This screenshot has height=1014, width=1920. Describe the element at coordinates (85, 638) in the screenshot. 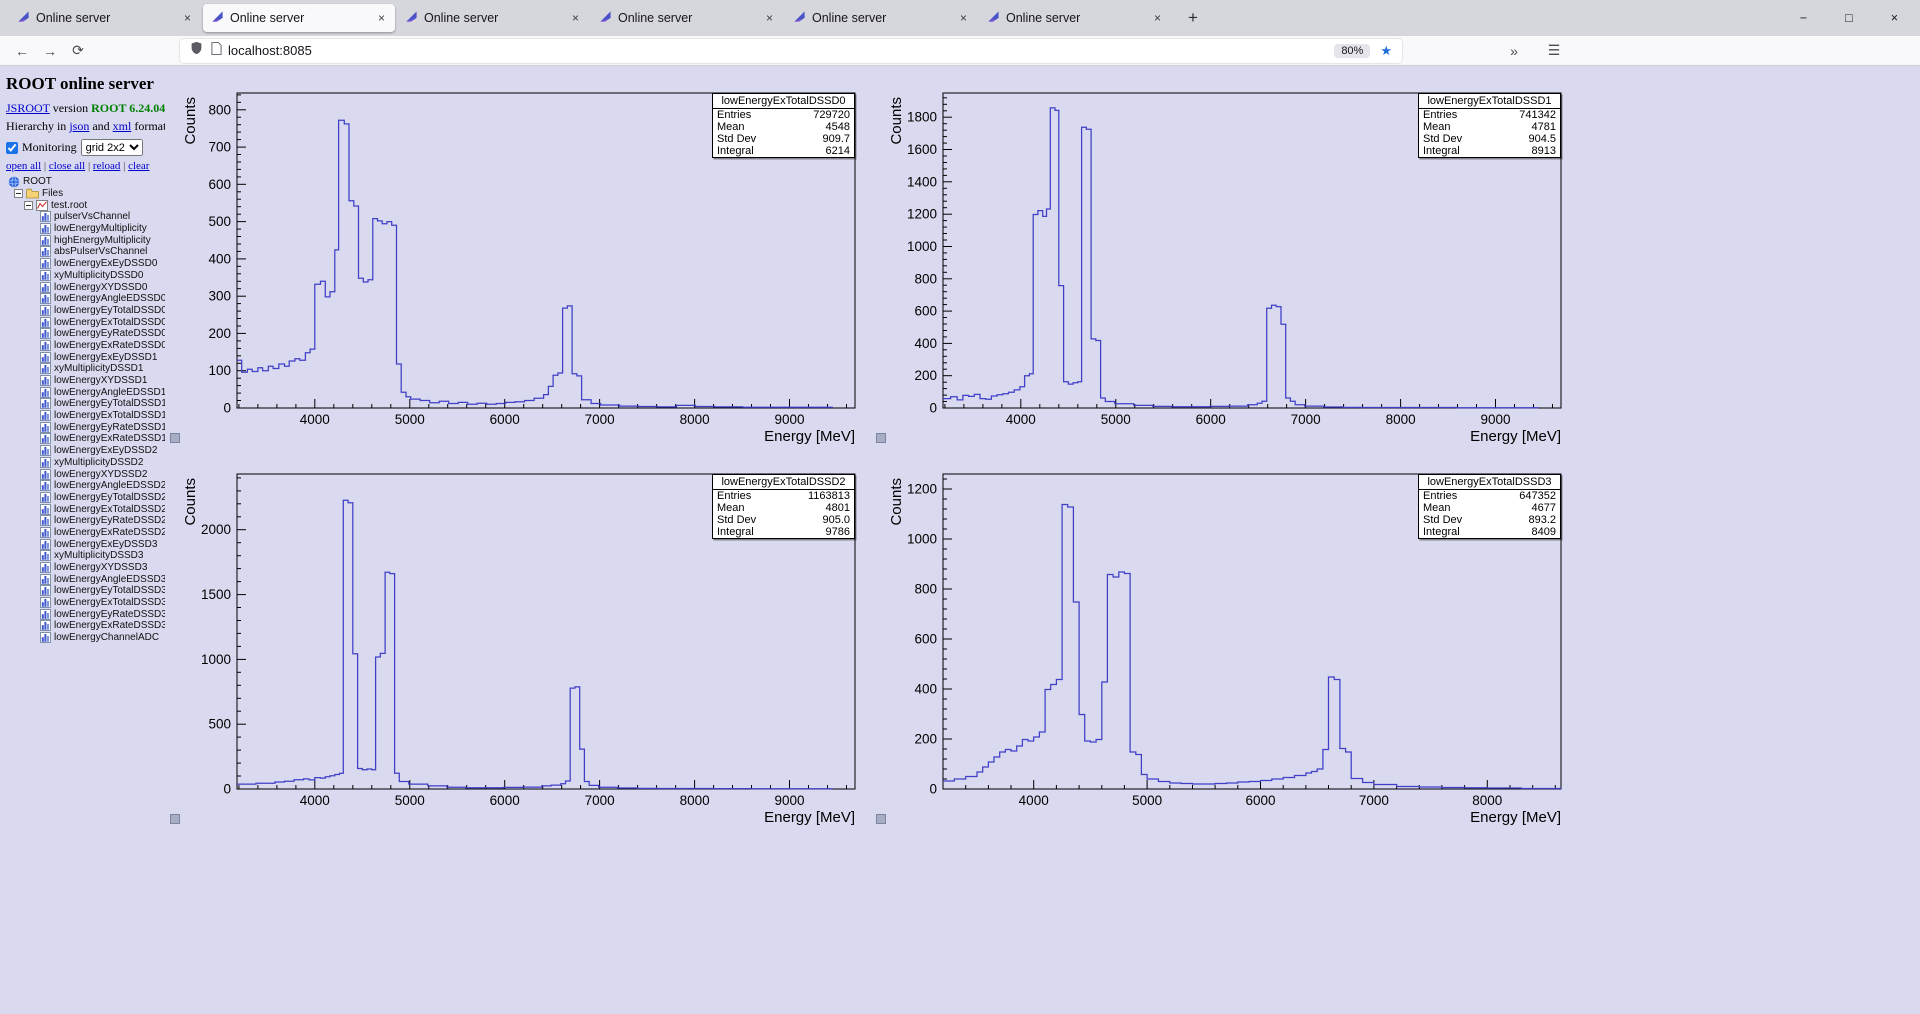

I see `tree-item: lowEnergyChannelADC` at that location.